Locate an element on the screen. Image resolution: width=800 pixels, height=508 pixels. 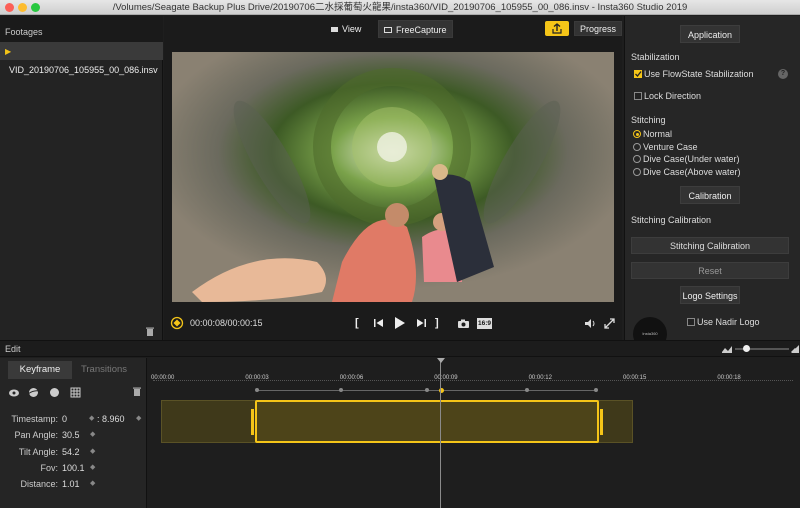
planet-icon is located at coordinates (33, 392).